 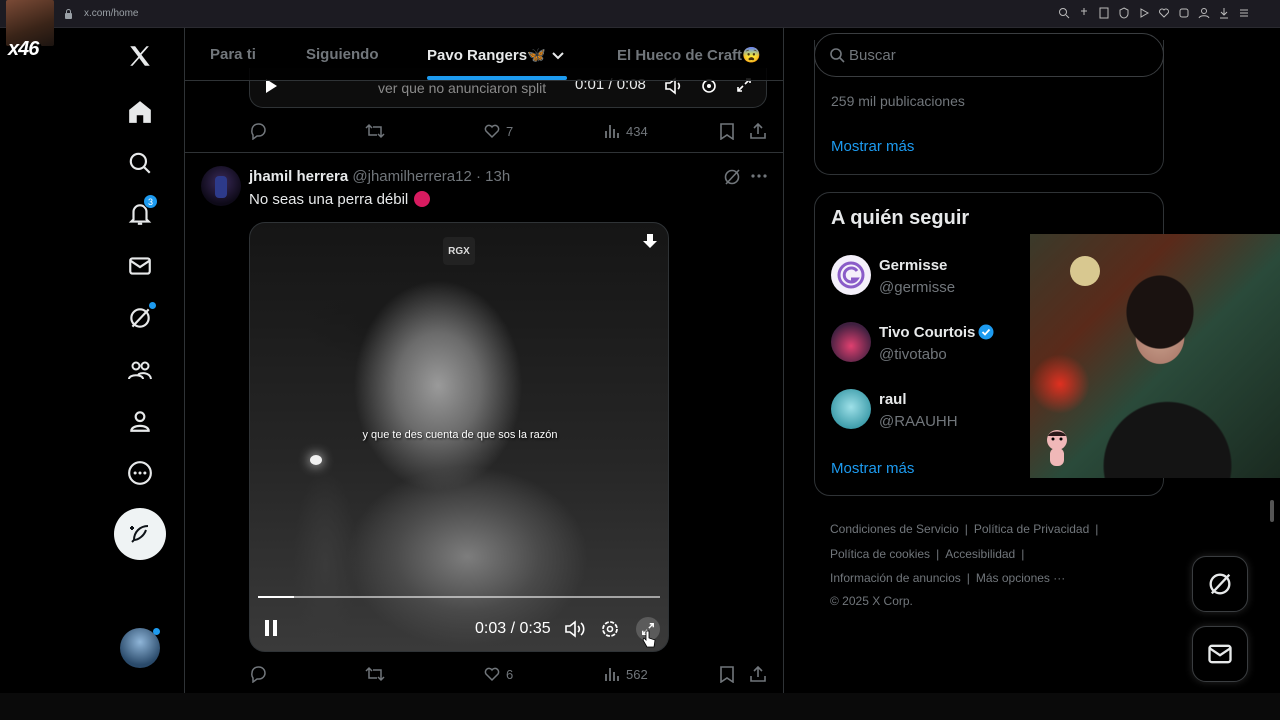 I want to click on follow-show-more-link: Mostrar más, so click(x=872, y=468).